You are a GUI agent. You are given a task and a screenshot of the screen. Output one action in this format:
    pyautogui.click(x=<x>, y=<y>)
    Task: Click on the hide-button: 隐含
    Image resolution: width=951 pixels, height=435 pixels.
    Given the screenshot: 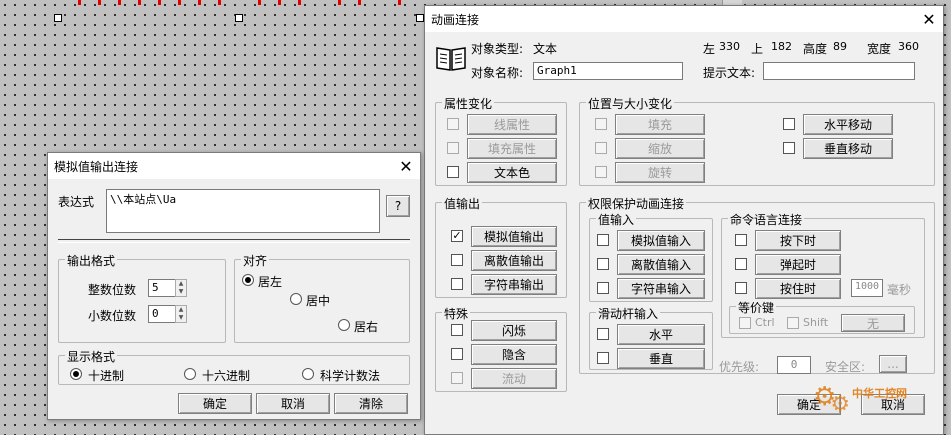 What is the action you would take?
    pyautogui.click(x=514, y=354)
    